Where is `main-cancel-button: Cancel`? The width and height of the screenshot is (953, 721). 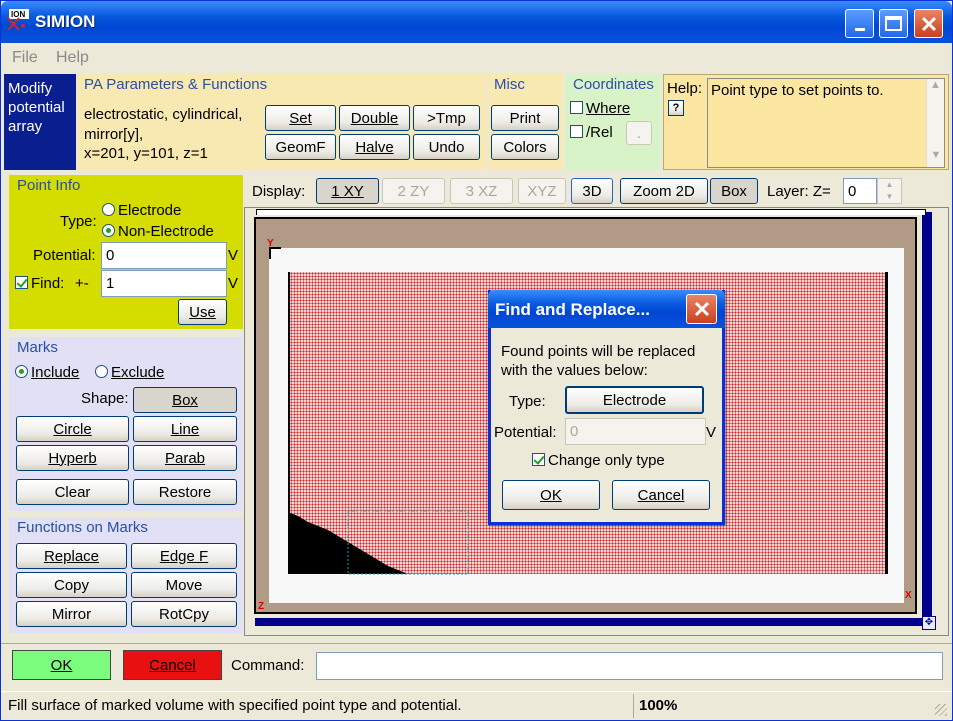 main-cancel-button: Cancel is located at coordinates (172, 665).